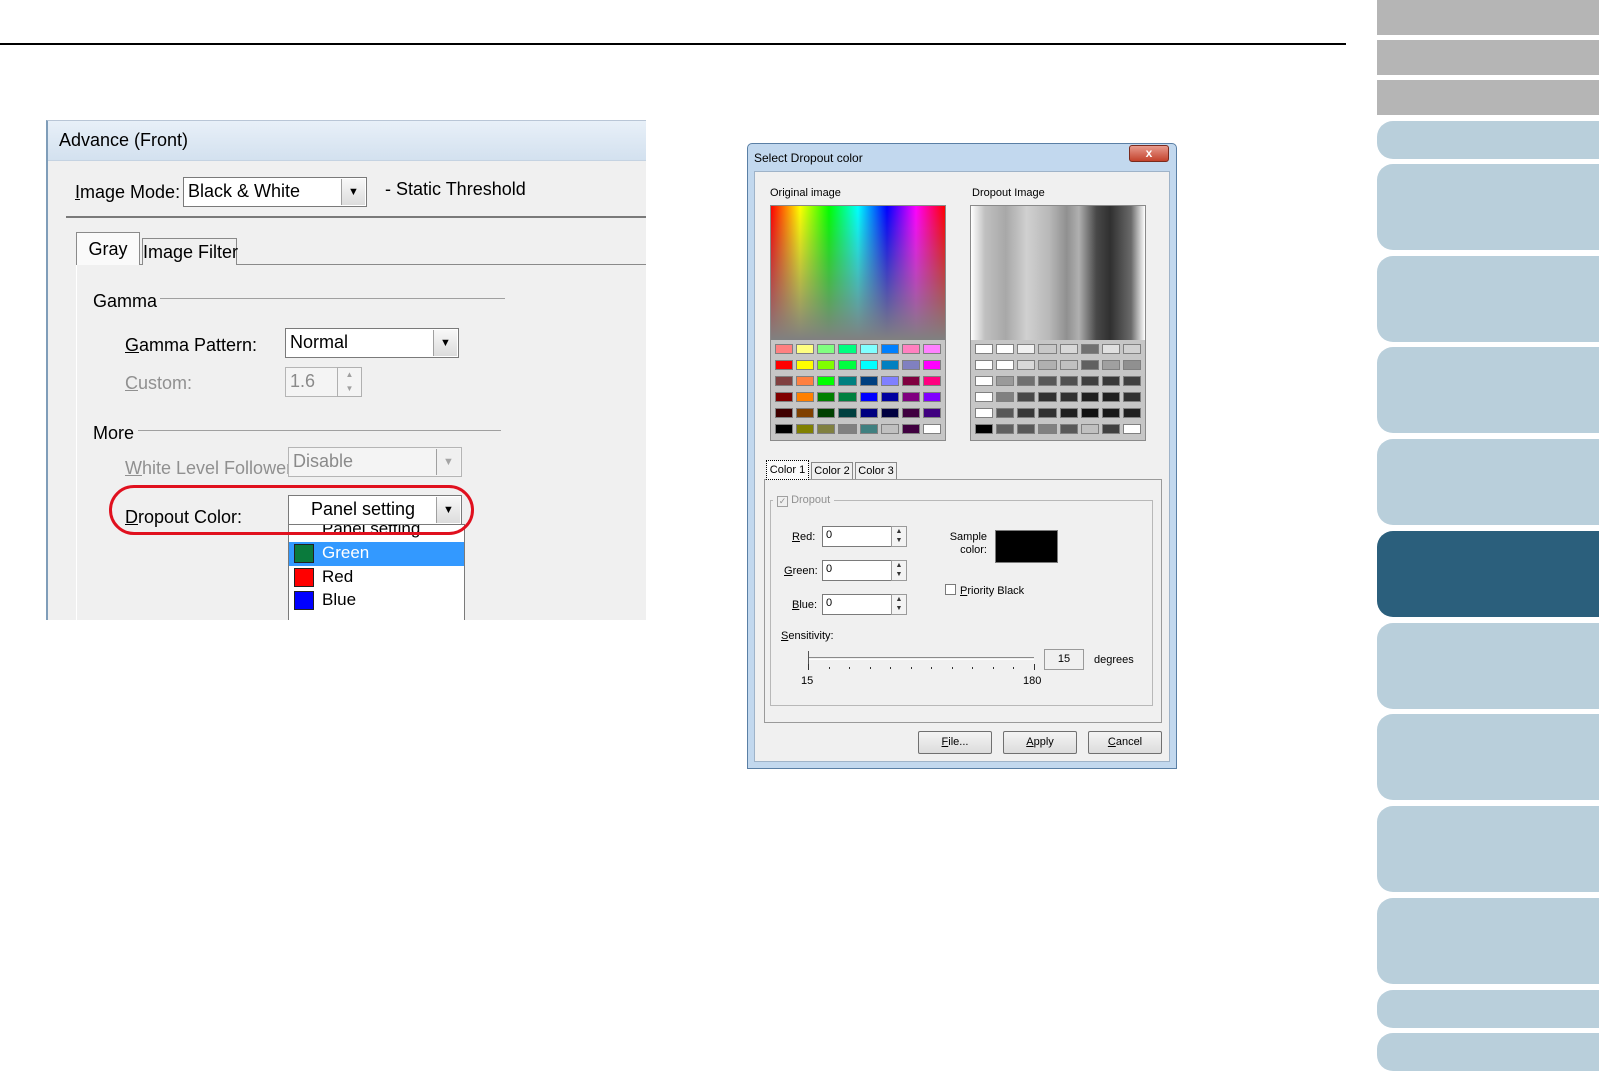 The height and width of the screenshot is (1092, 1599). What do you see at coordinates (332, 298) in the screenshot?
I see `gamma-group-rule` at bounding box center [332, 298].